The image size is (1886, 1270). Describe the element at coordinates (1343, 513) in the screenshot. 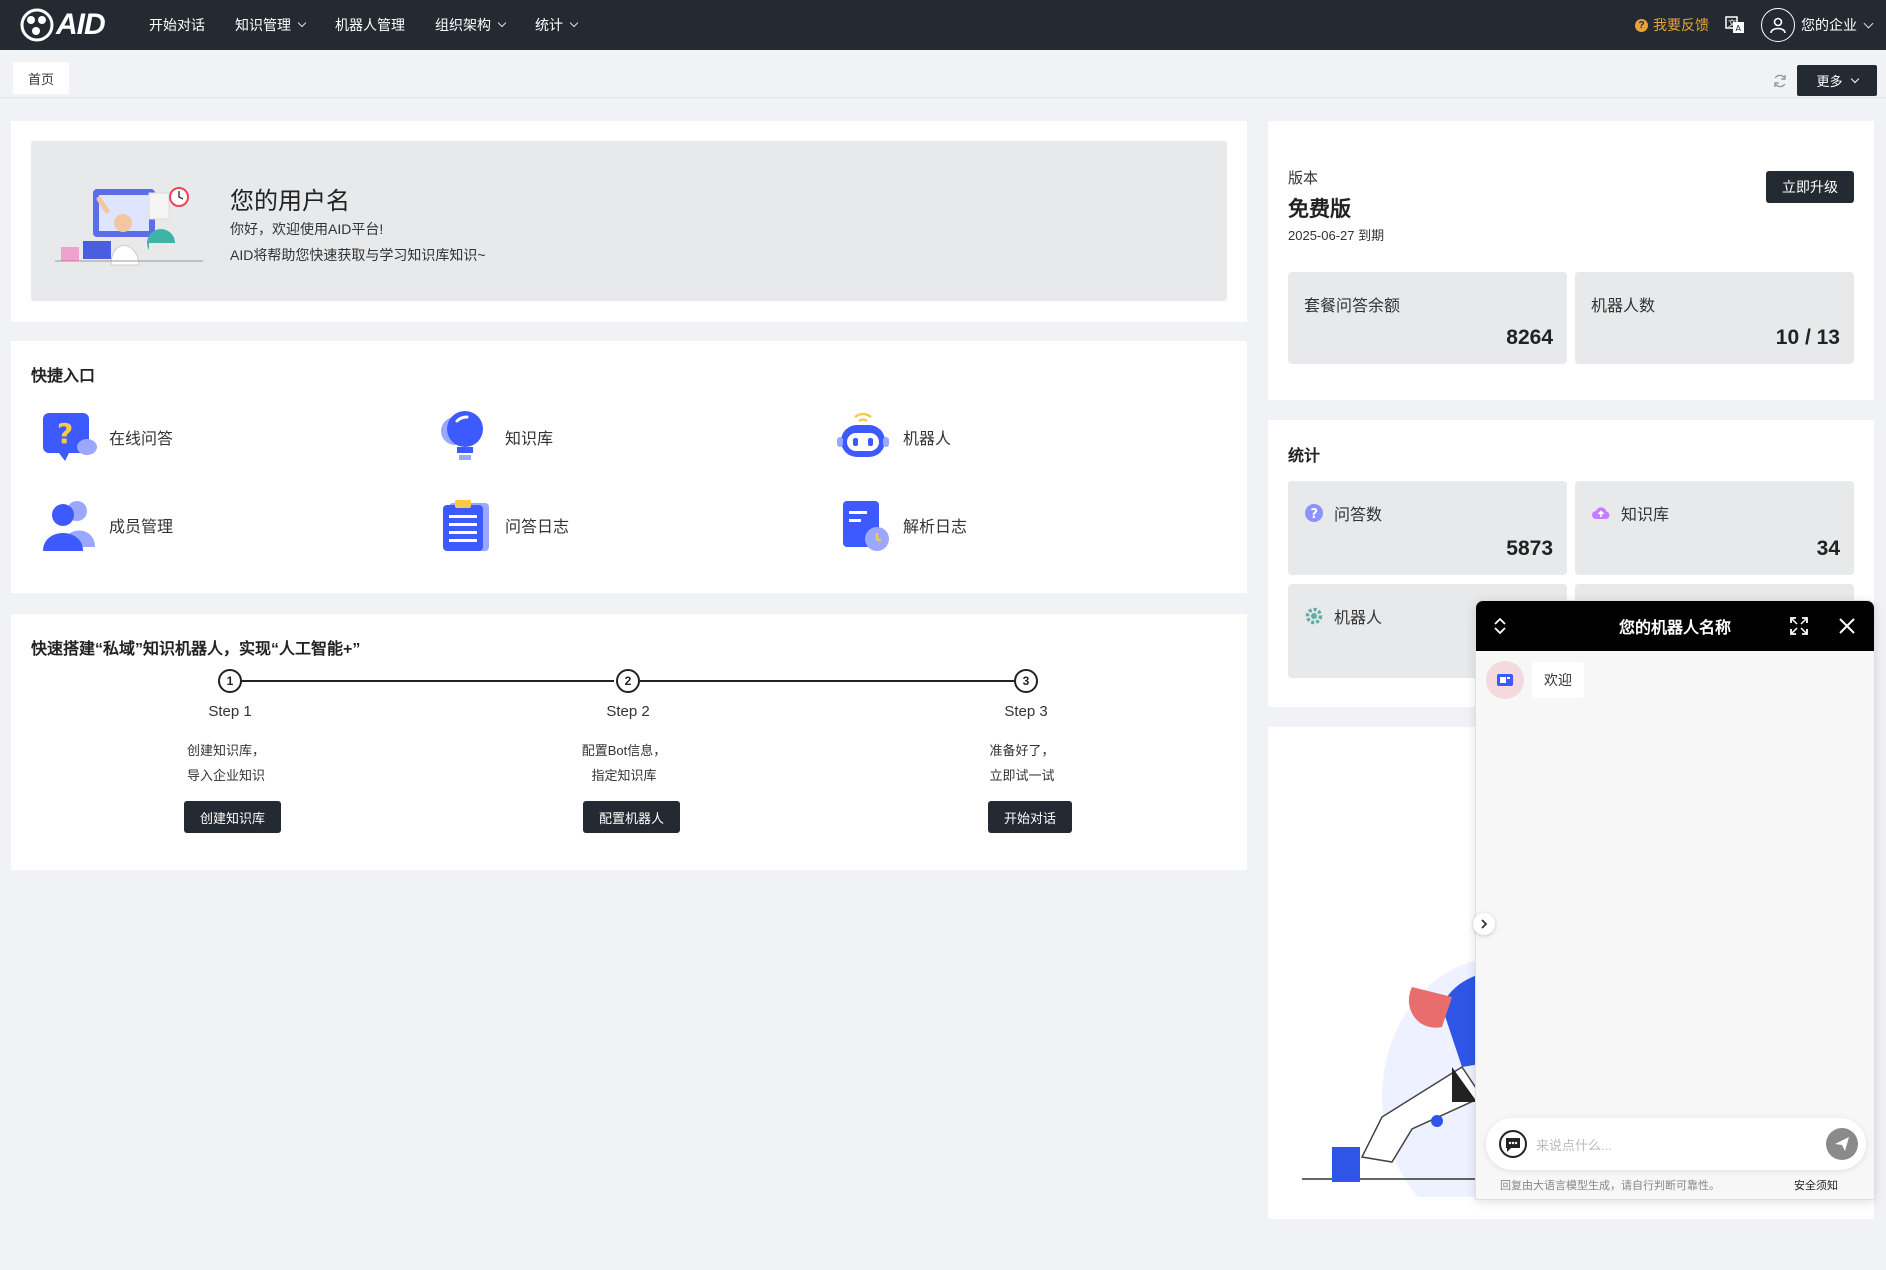

I see `questions-stat-label: ? 问答数` at that location.